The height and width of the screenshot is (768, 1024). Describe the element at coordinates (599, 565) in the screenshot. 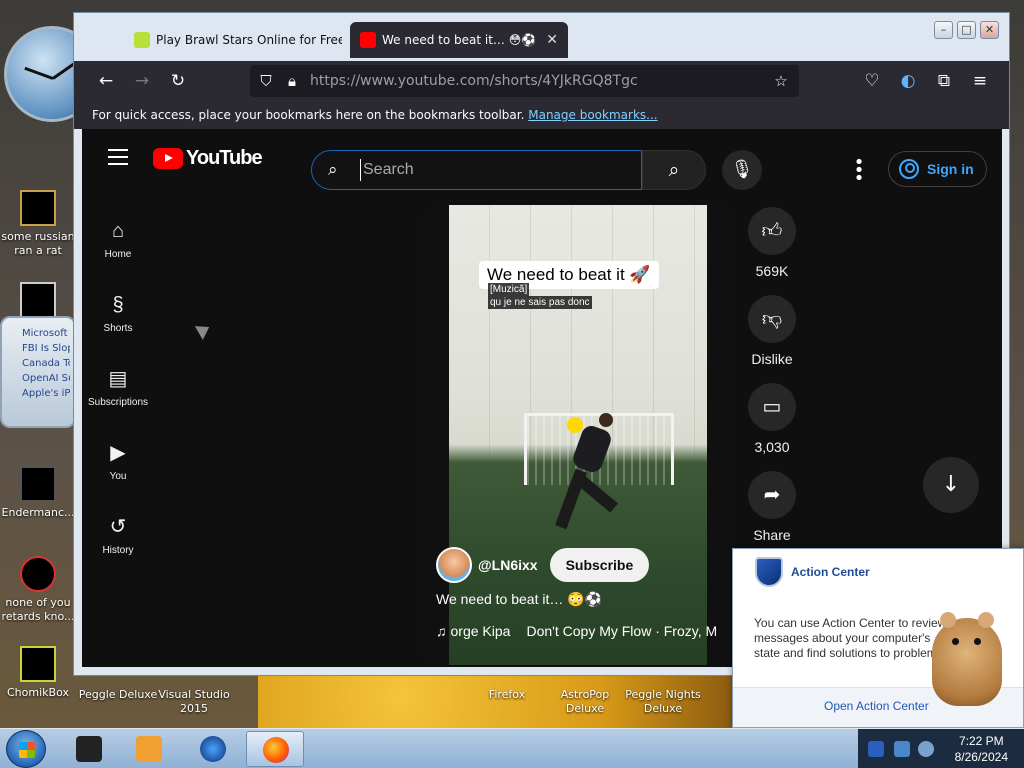

I see `subscribe-button: Subscribe` at that location.